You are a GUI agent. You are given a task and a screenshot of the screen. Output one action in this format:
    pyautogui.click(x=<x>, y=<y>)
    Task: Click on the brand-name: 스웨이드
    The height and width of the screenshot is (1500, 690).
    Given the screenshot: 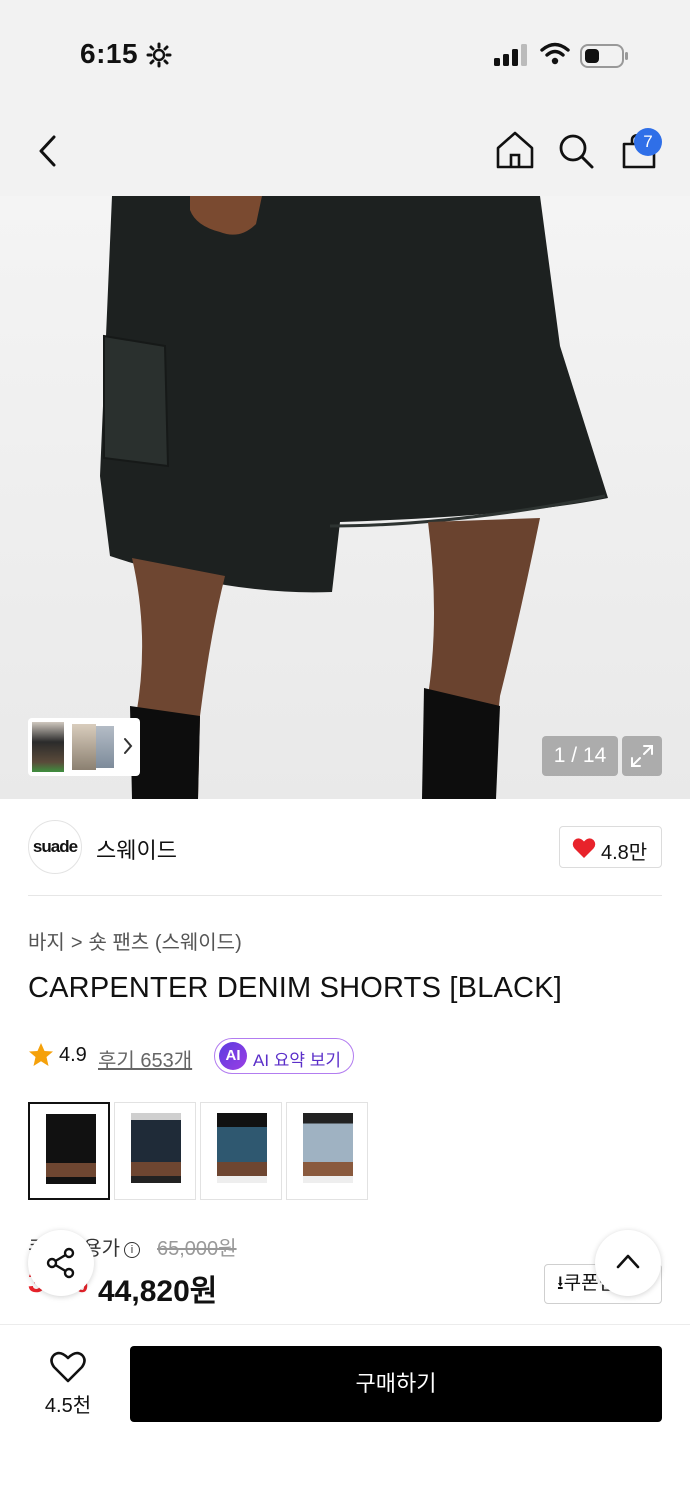 What is the action you would take?
    pyautogui.click(x=136, y=849)
    